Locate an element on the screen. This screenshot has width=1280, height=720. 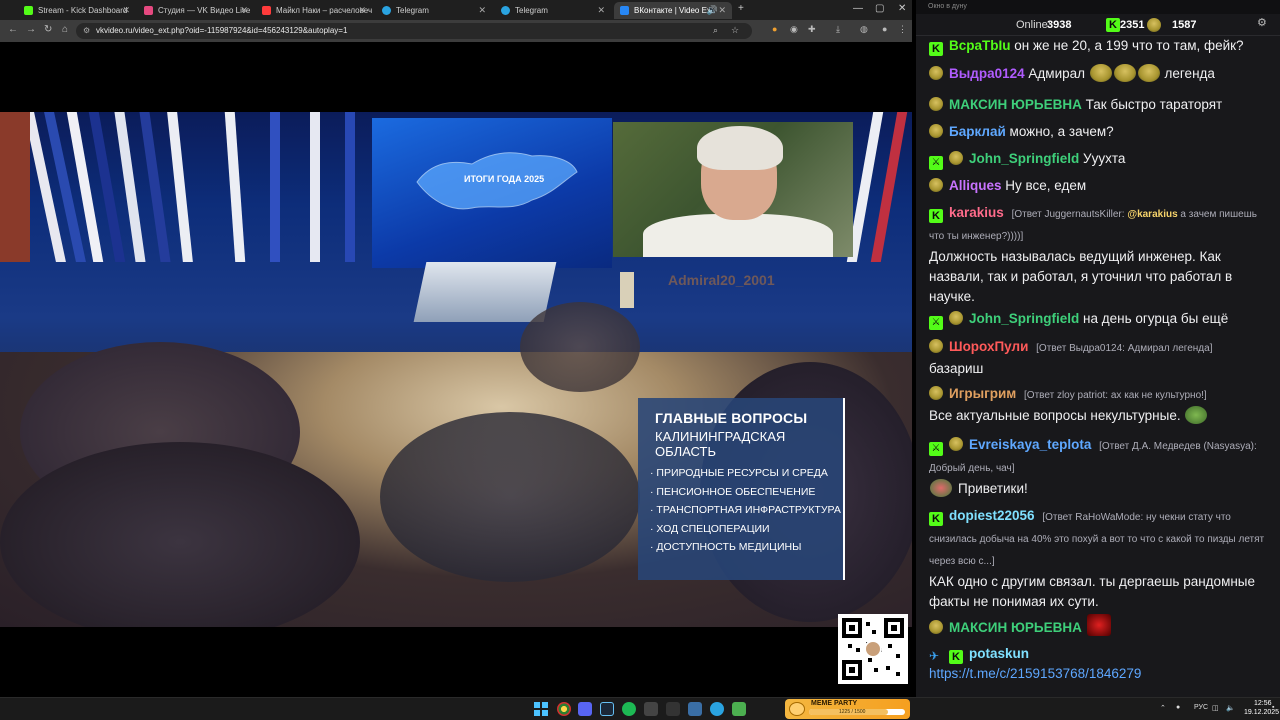
chat-text: Ну все, едем is located at coordinates (1046, 185).